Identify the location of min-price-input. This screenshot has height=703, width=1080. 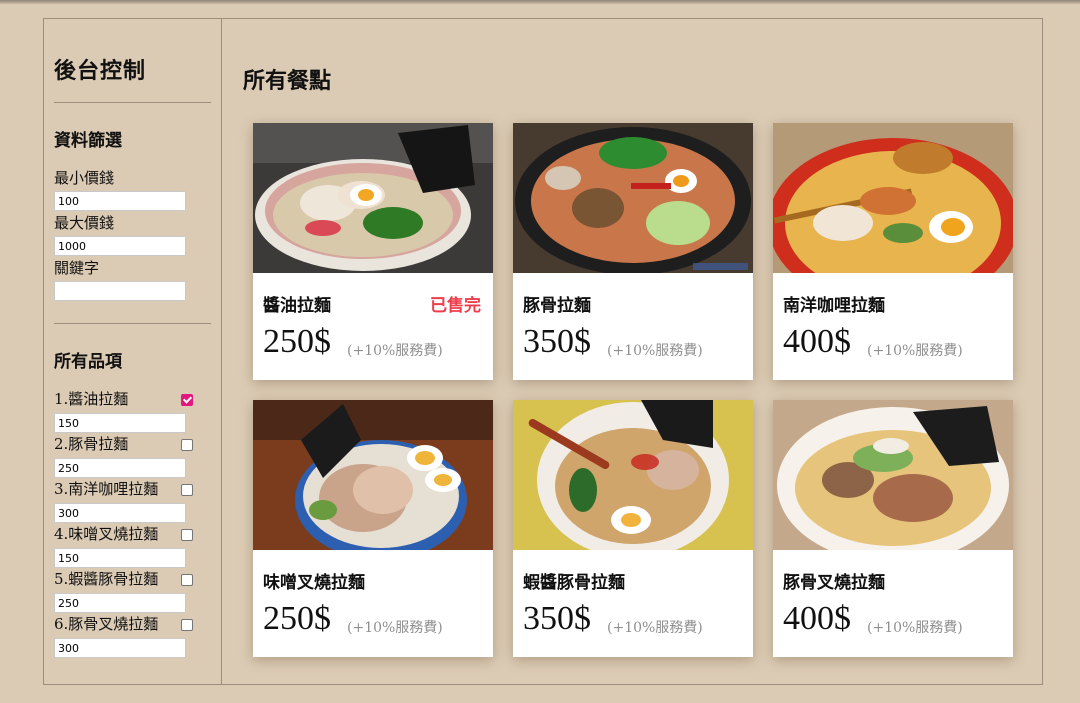
(120, 201).